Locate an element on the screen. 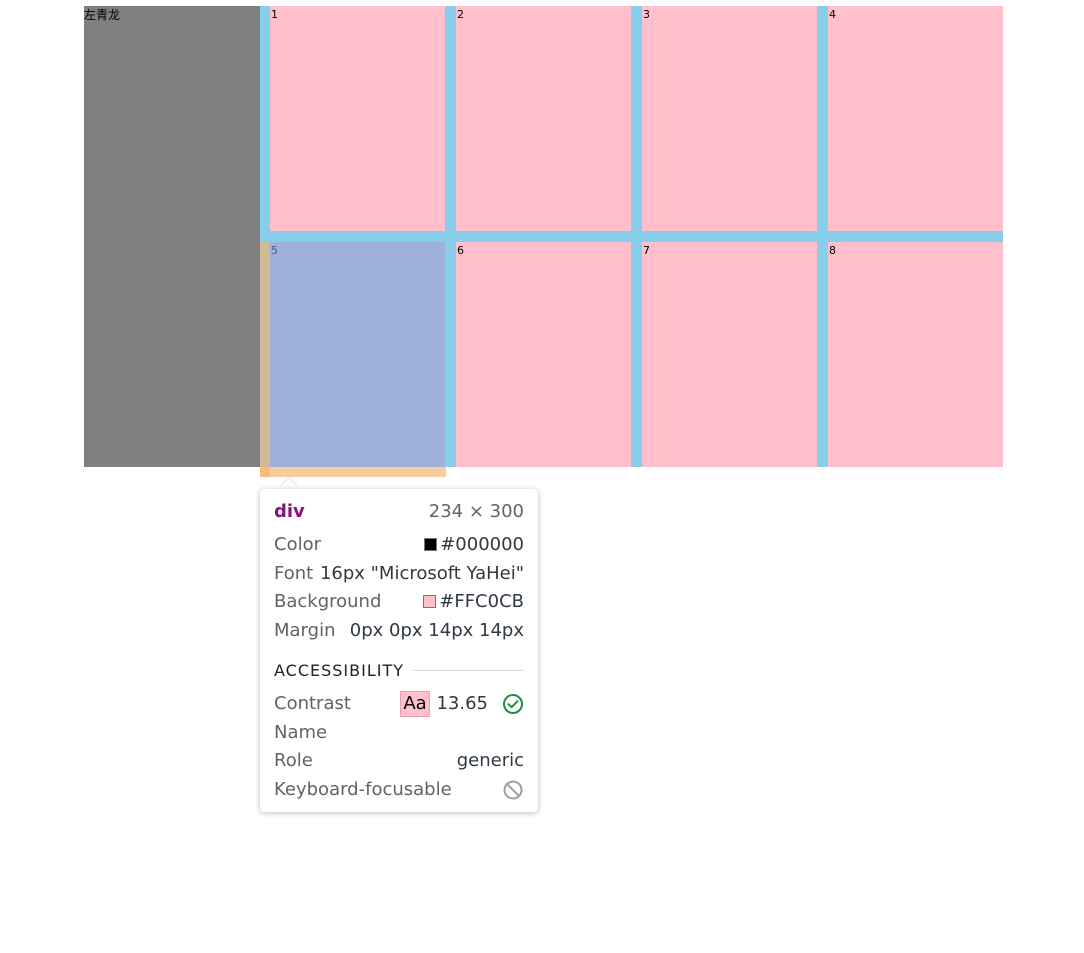  color-value: #000000 is located at coordinates (482, 544).